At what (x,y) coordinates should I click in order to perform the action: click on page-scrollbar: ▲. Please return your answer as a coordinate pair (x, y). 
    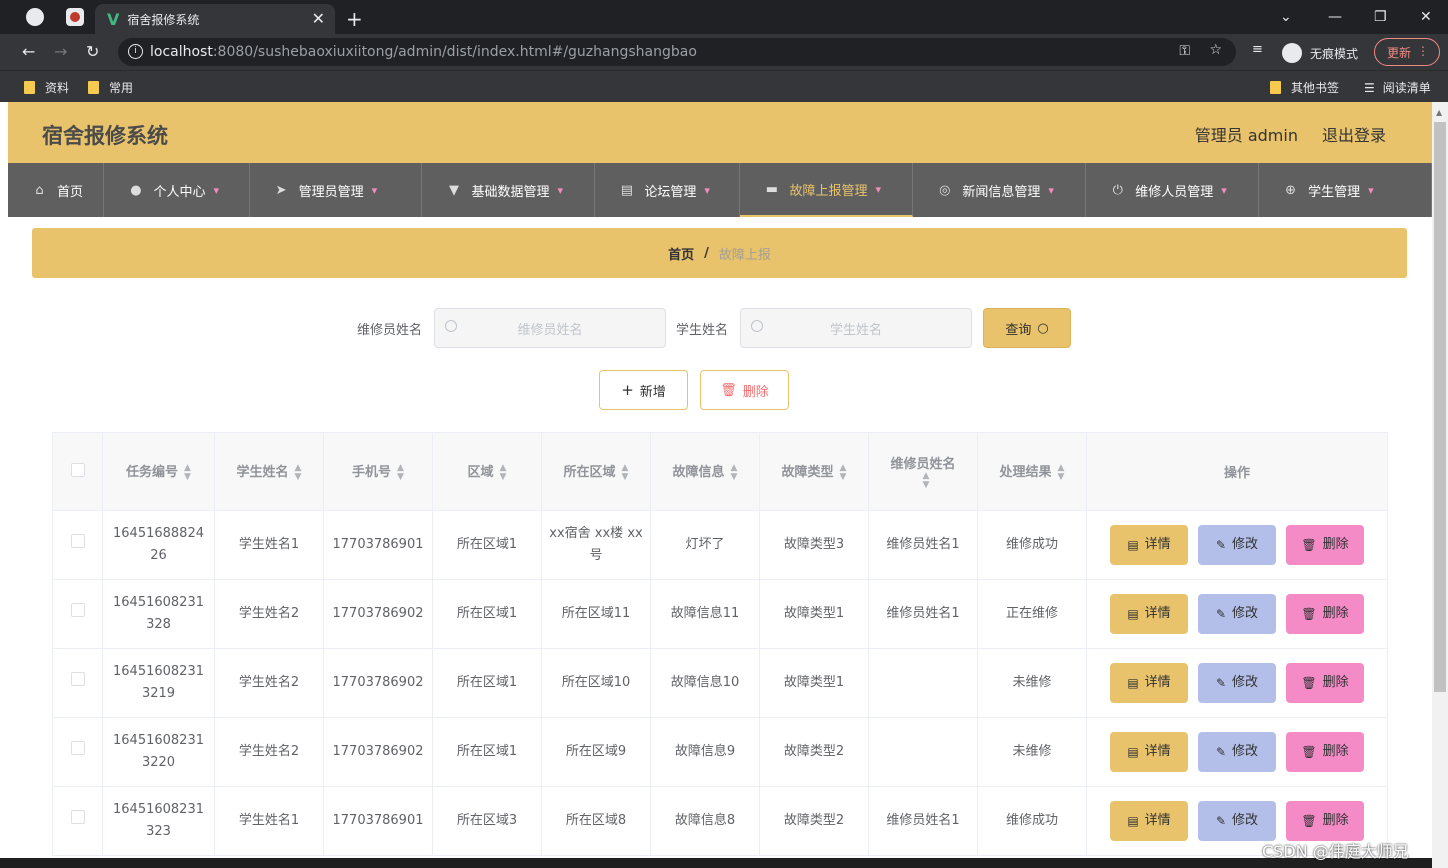
    Looking at the image, I should click on (1440, 485).